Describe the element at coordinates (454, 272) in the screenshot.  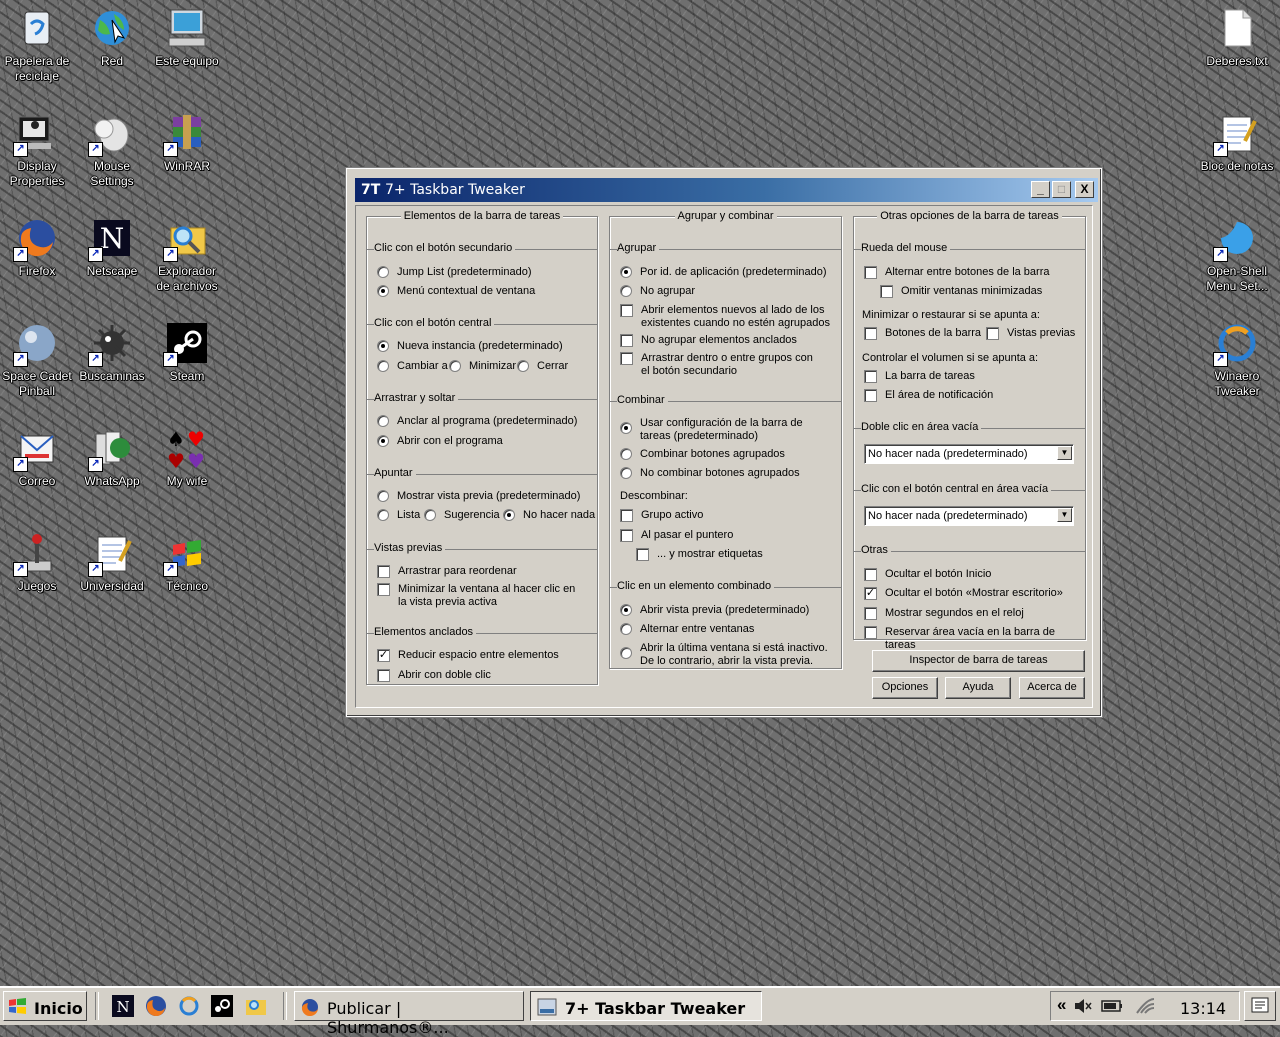
I see `radio-jump-list: Jump List (predeterminado)` at that location.